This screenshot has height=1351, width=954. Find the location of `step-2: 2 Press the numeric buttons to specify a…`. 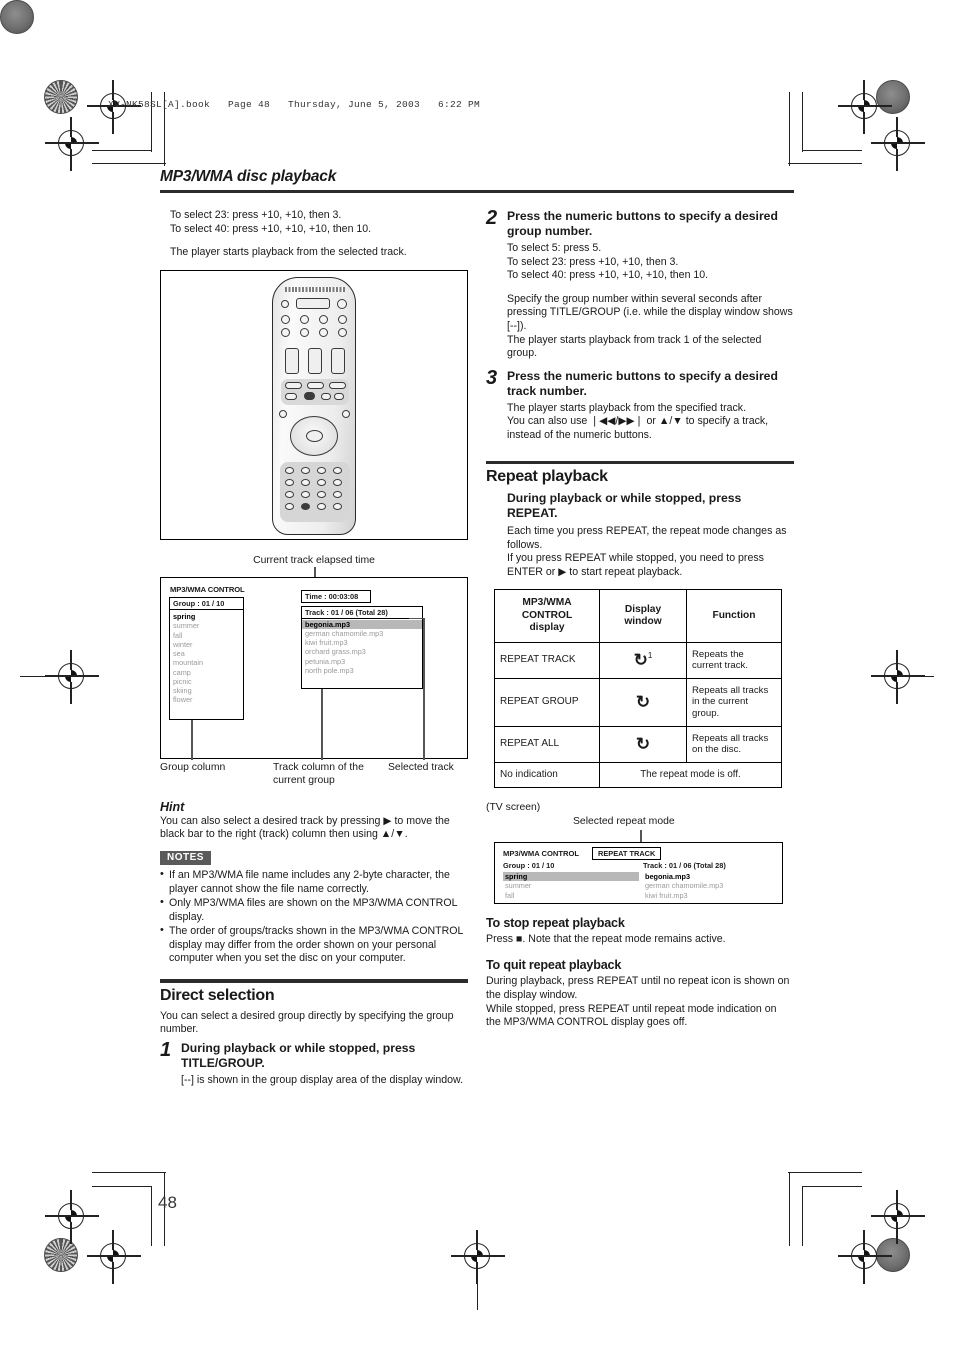

step-2: 2 Press the numeric buttons to specify a… is located at coordinates (640, 223).